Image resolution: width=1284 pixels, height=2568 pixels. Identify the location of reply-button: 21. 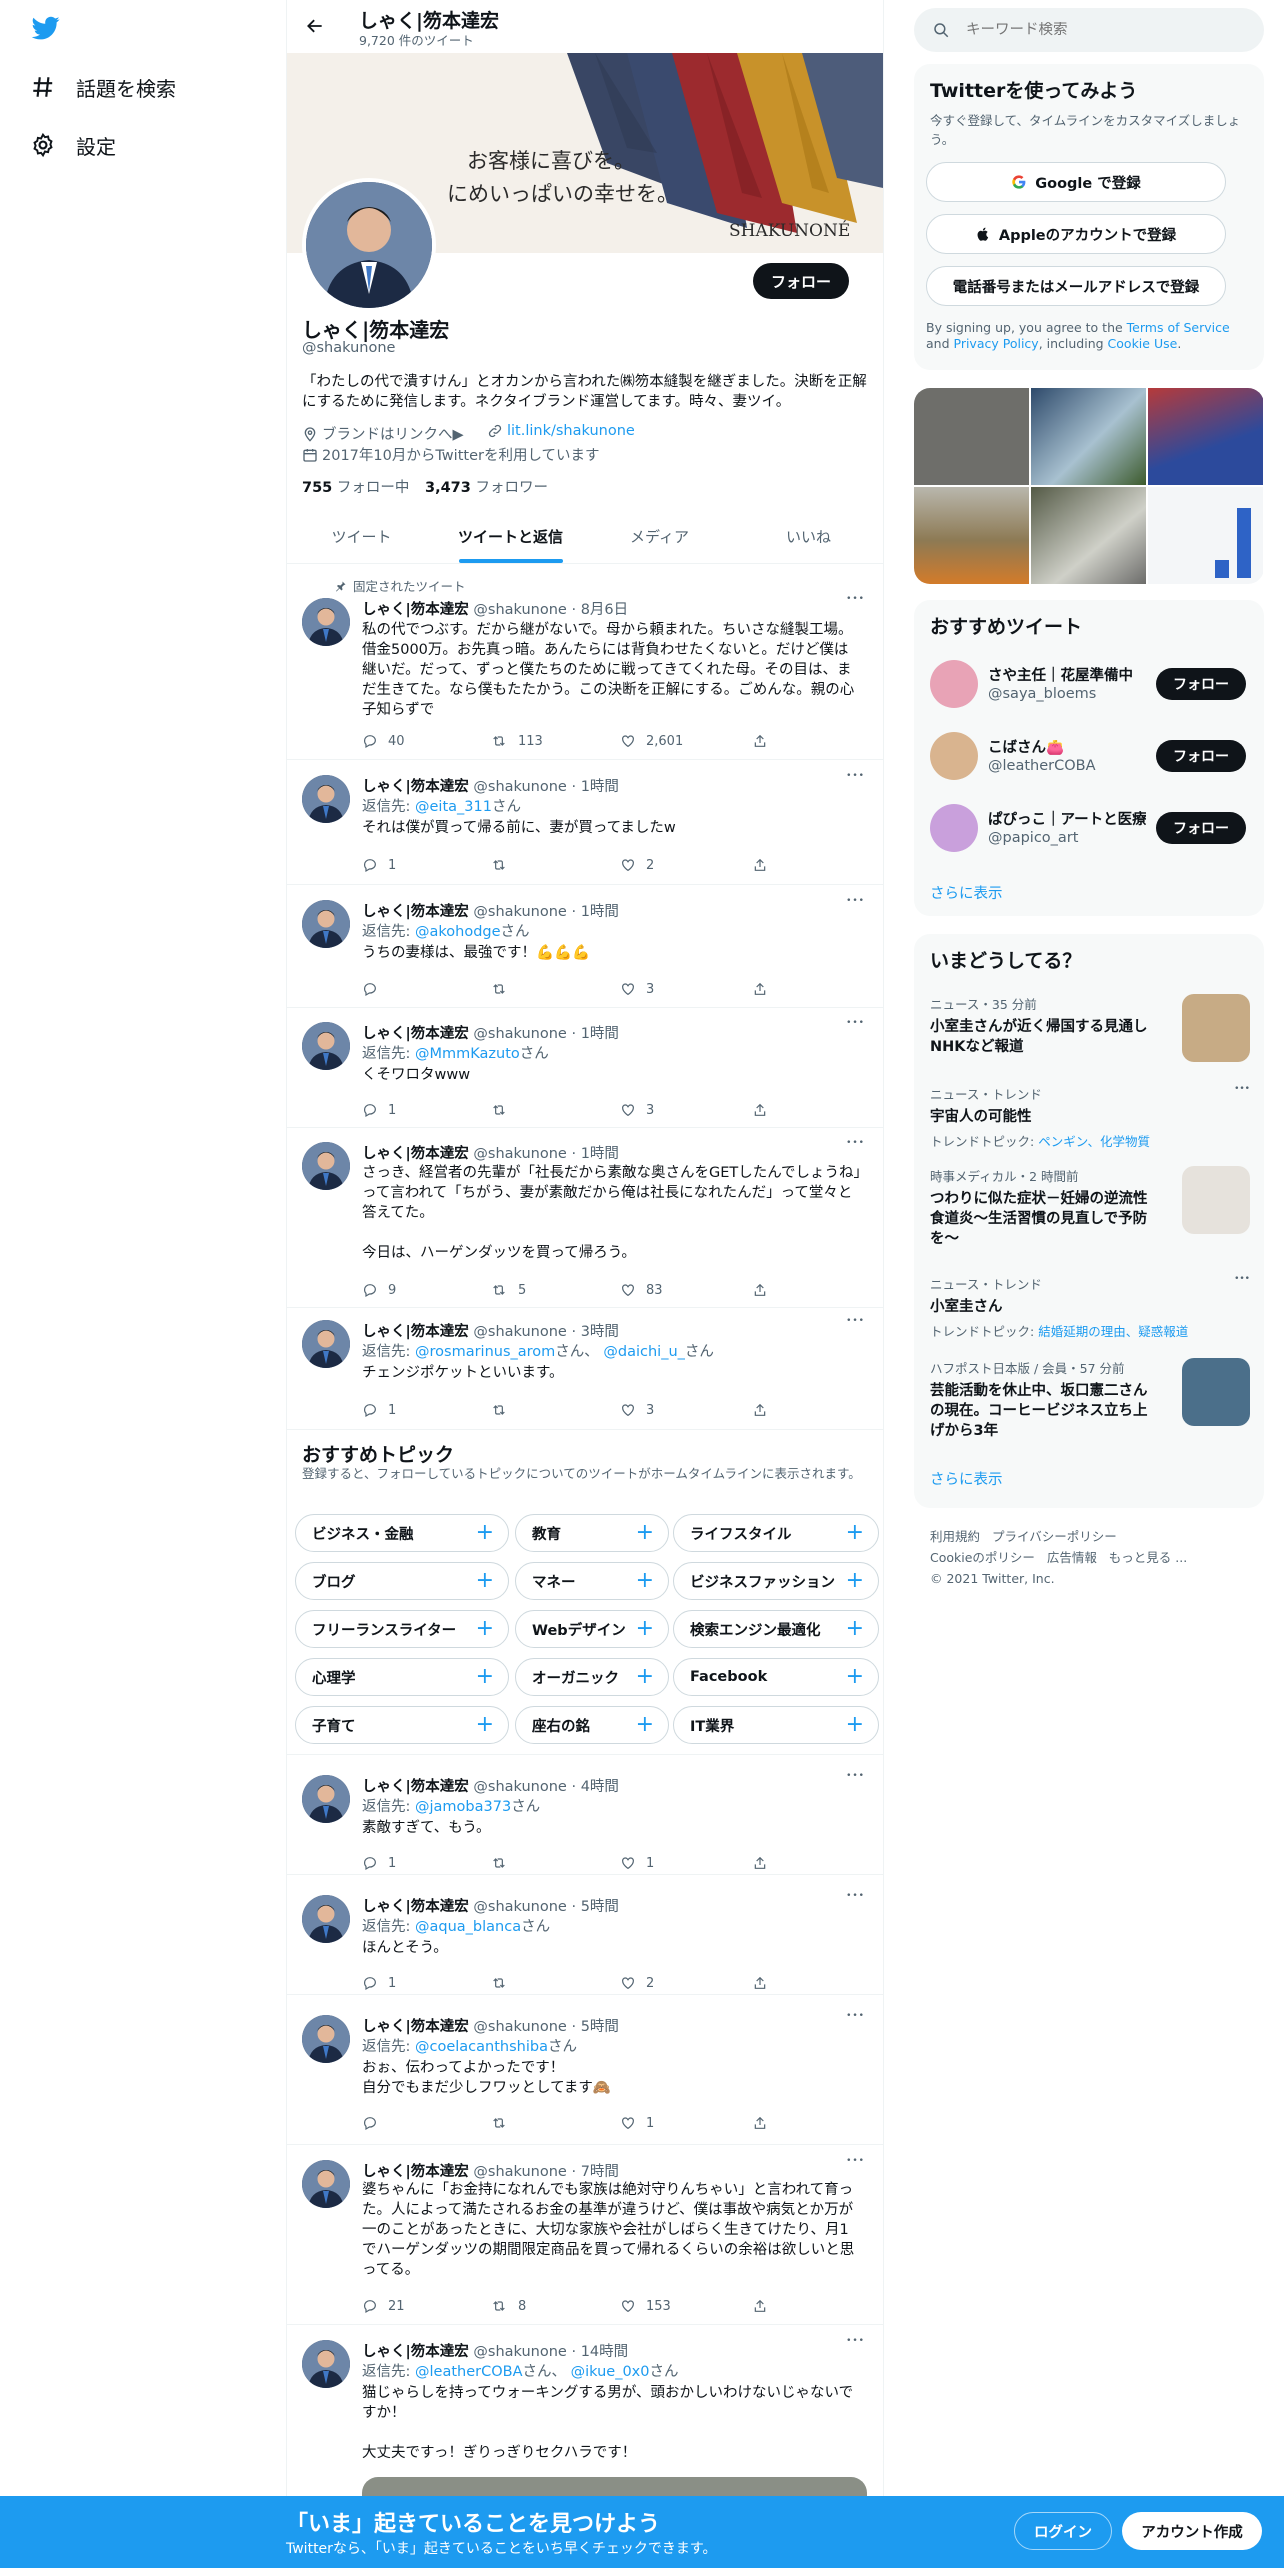
(383, 2306).